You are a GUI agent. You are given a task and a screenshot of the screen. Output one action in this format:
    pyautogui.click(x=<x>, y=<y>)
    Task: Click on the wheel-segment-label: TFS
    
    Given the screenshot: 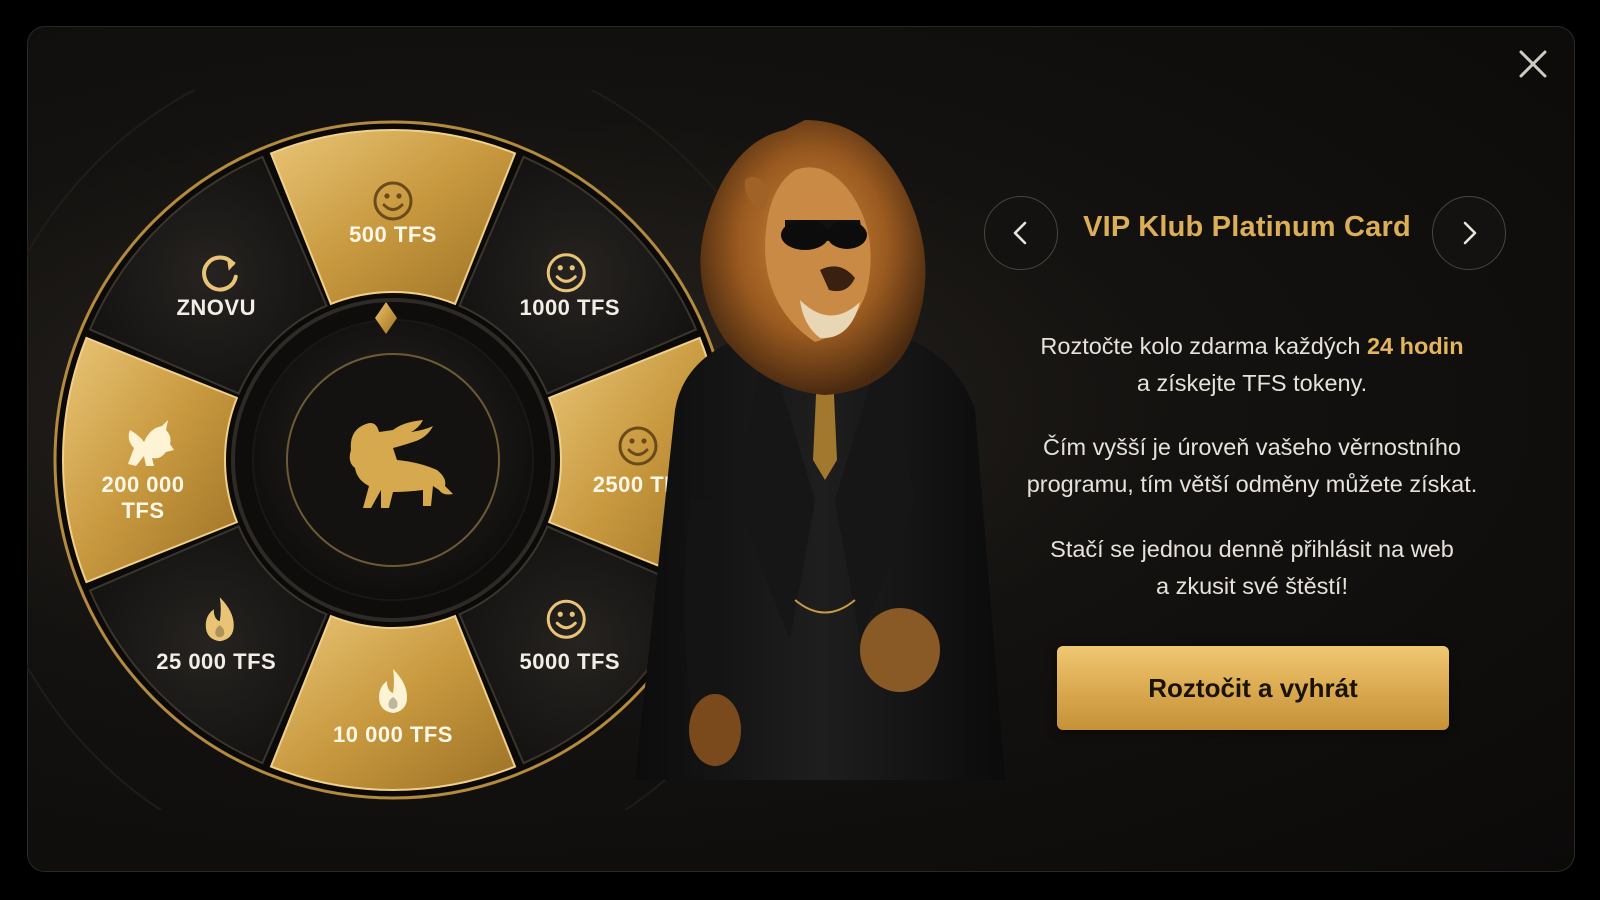 What is the action you would take?
    pyautogui.click(x=142, y=510)
    